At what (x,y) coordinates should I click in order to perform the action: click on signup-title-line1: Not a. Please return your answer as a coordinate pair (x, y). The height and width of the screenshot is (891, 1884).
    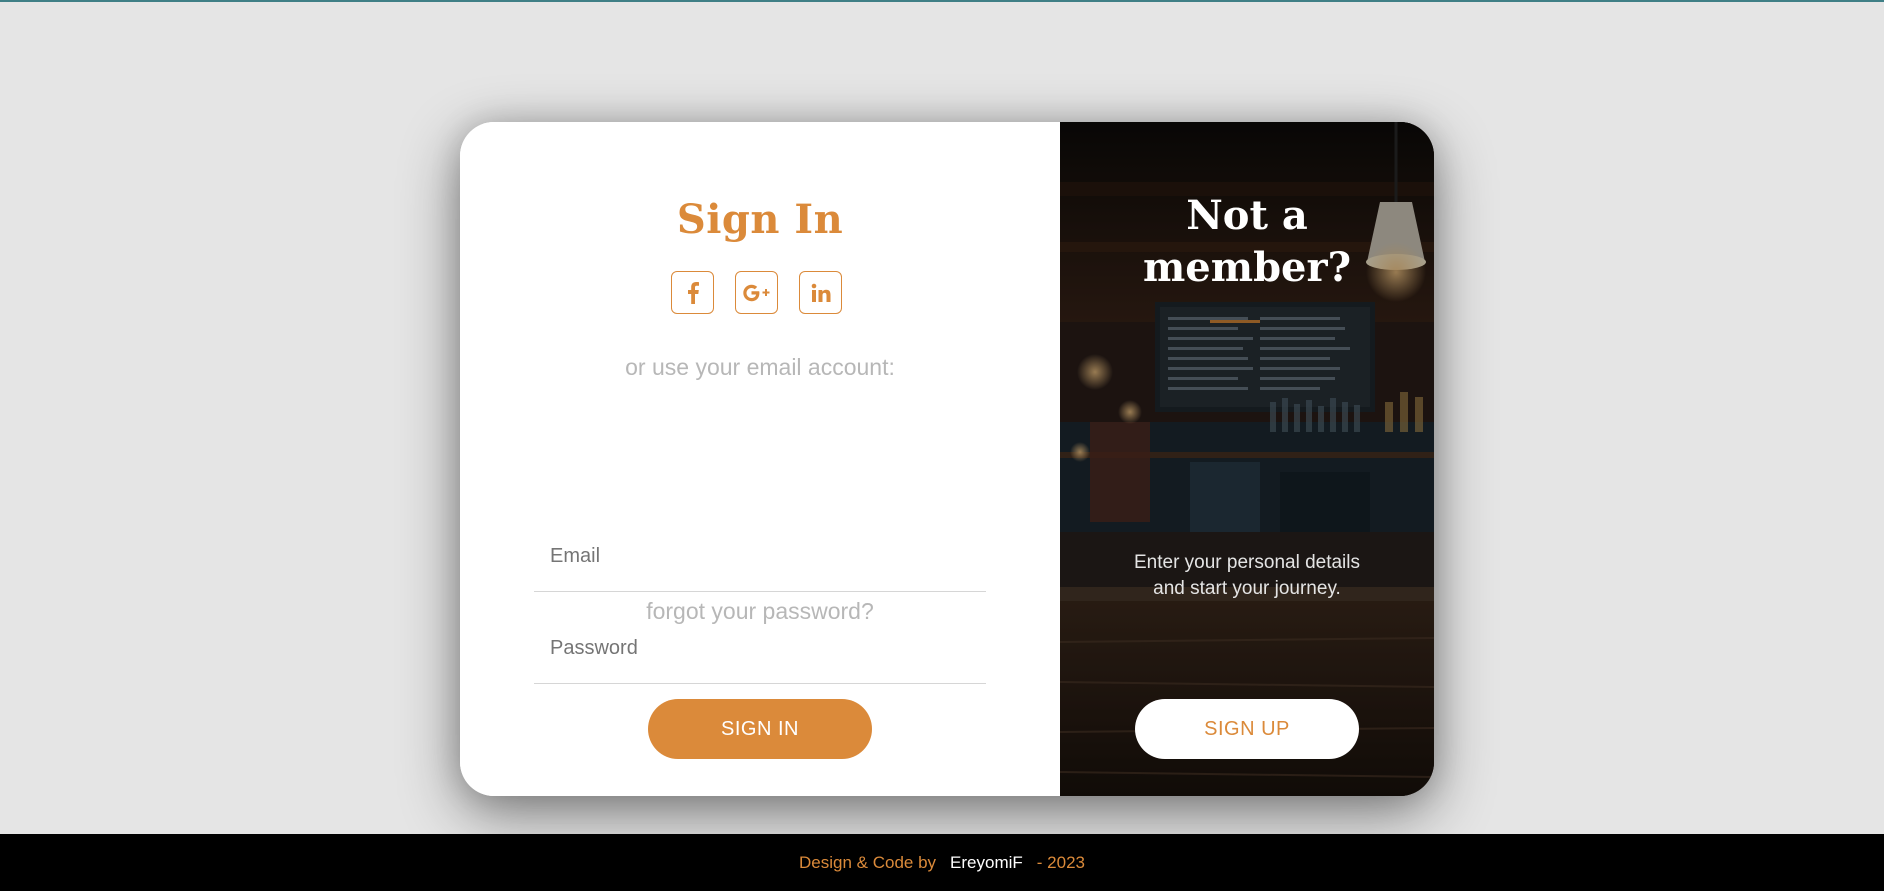
    Looking at the image, I should click on (1247, 215).